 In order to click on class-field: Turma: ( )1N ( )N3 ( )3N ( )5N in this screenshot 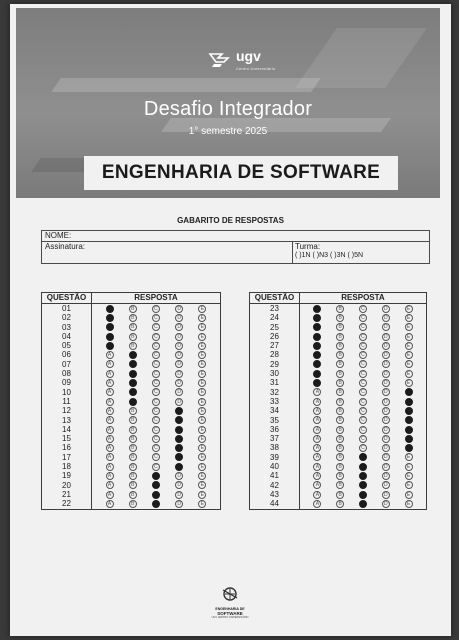, I will do `click(361, 253)`.